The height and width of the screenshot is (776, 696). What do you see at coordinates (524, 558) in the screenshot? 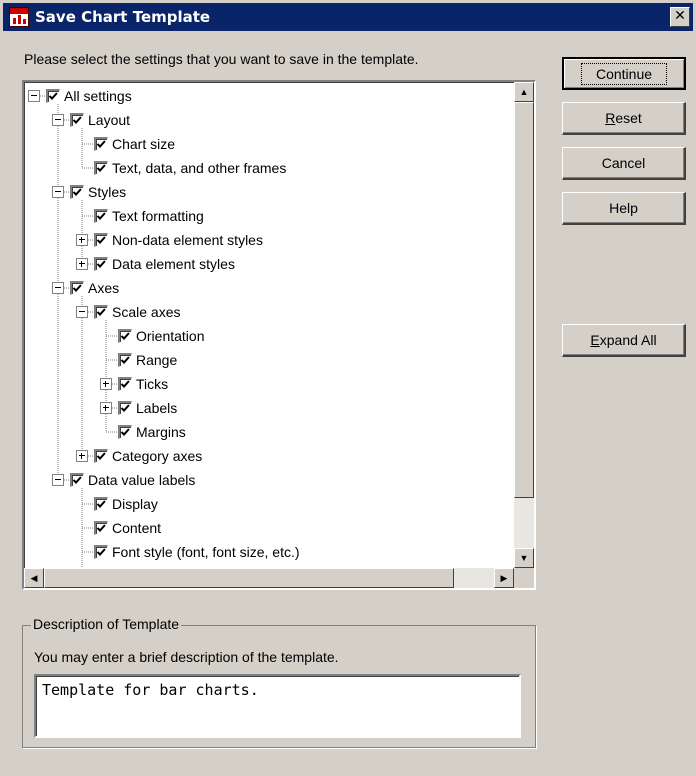
I see `scroll-down-arrow-icon: ▼` at bounding box center [524, 558].